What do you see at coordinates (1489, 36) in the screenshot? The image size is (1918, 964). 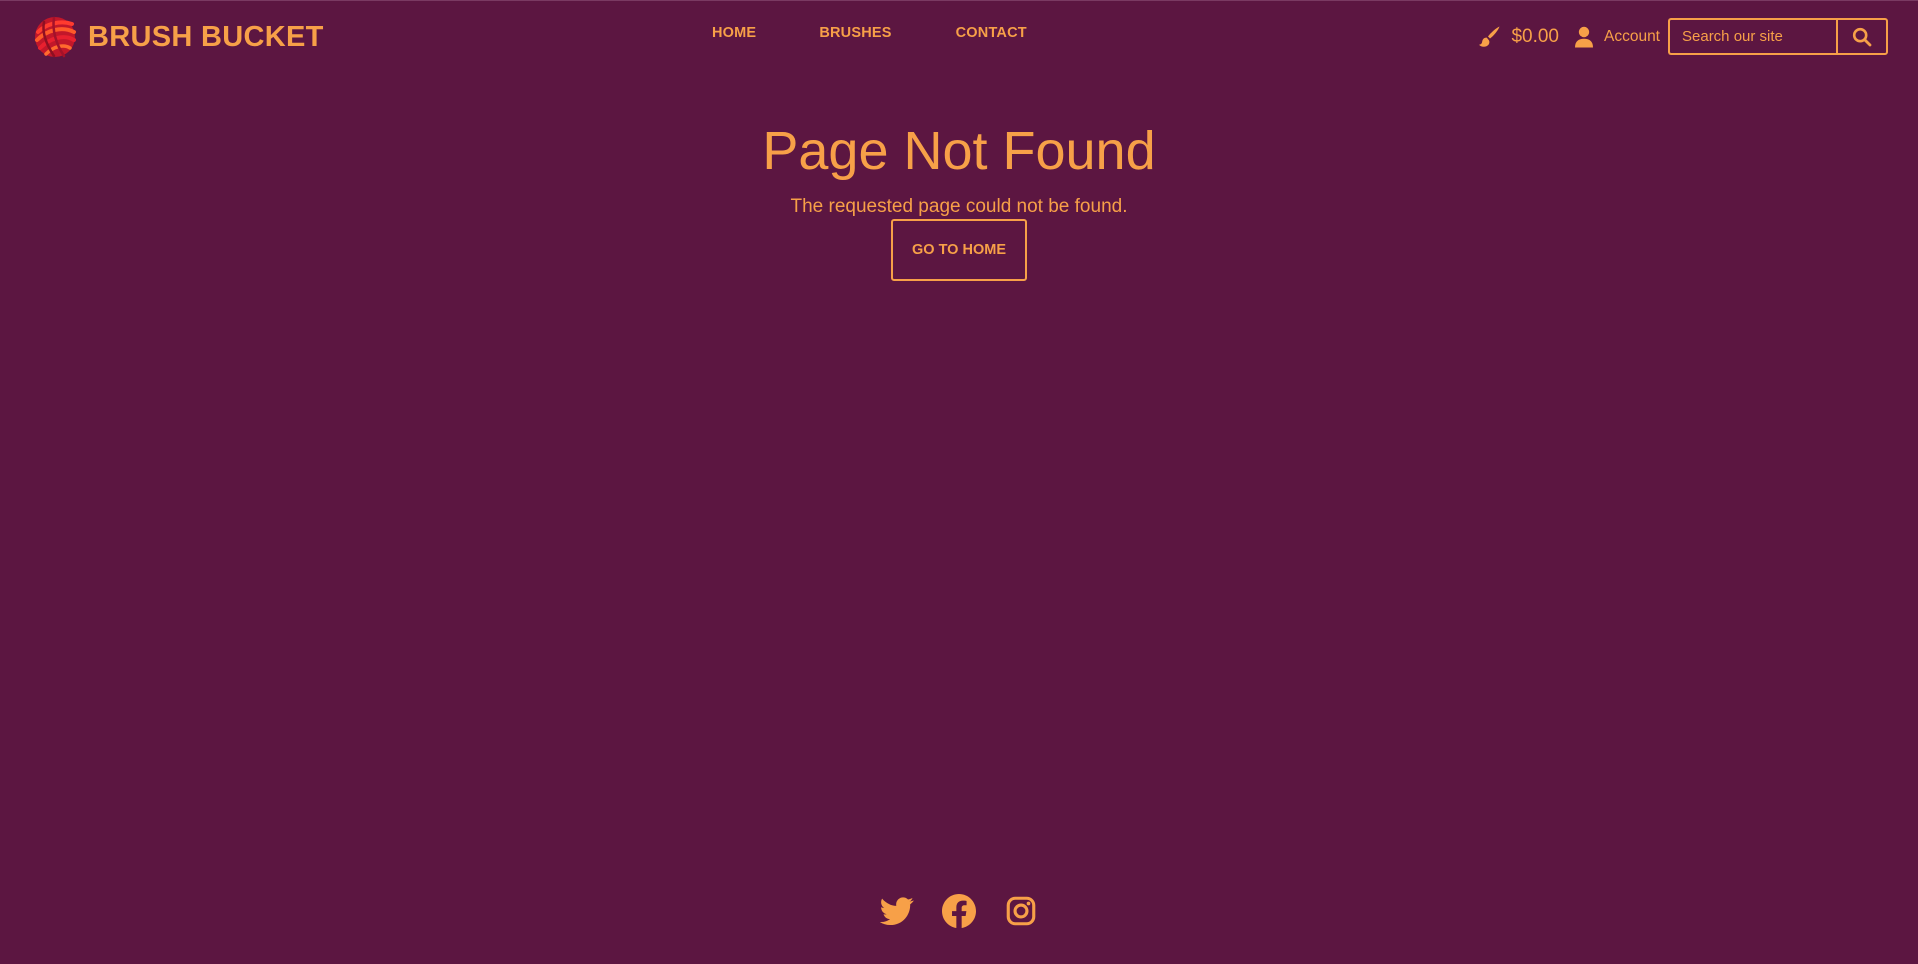 I see `paintbrush-icon` at bounding box center [1489, 36].